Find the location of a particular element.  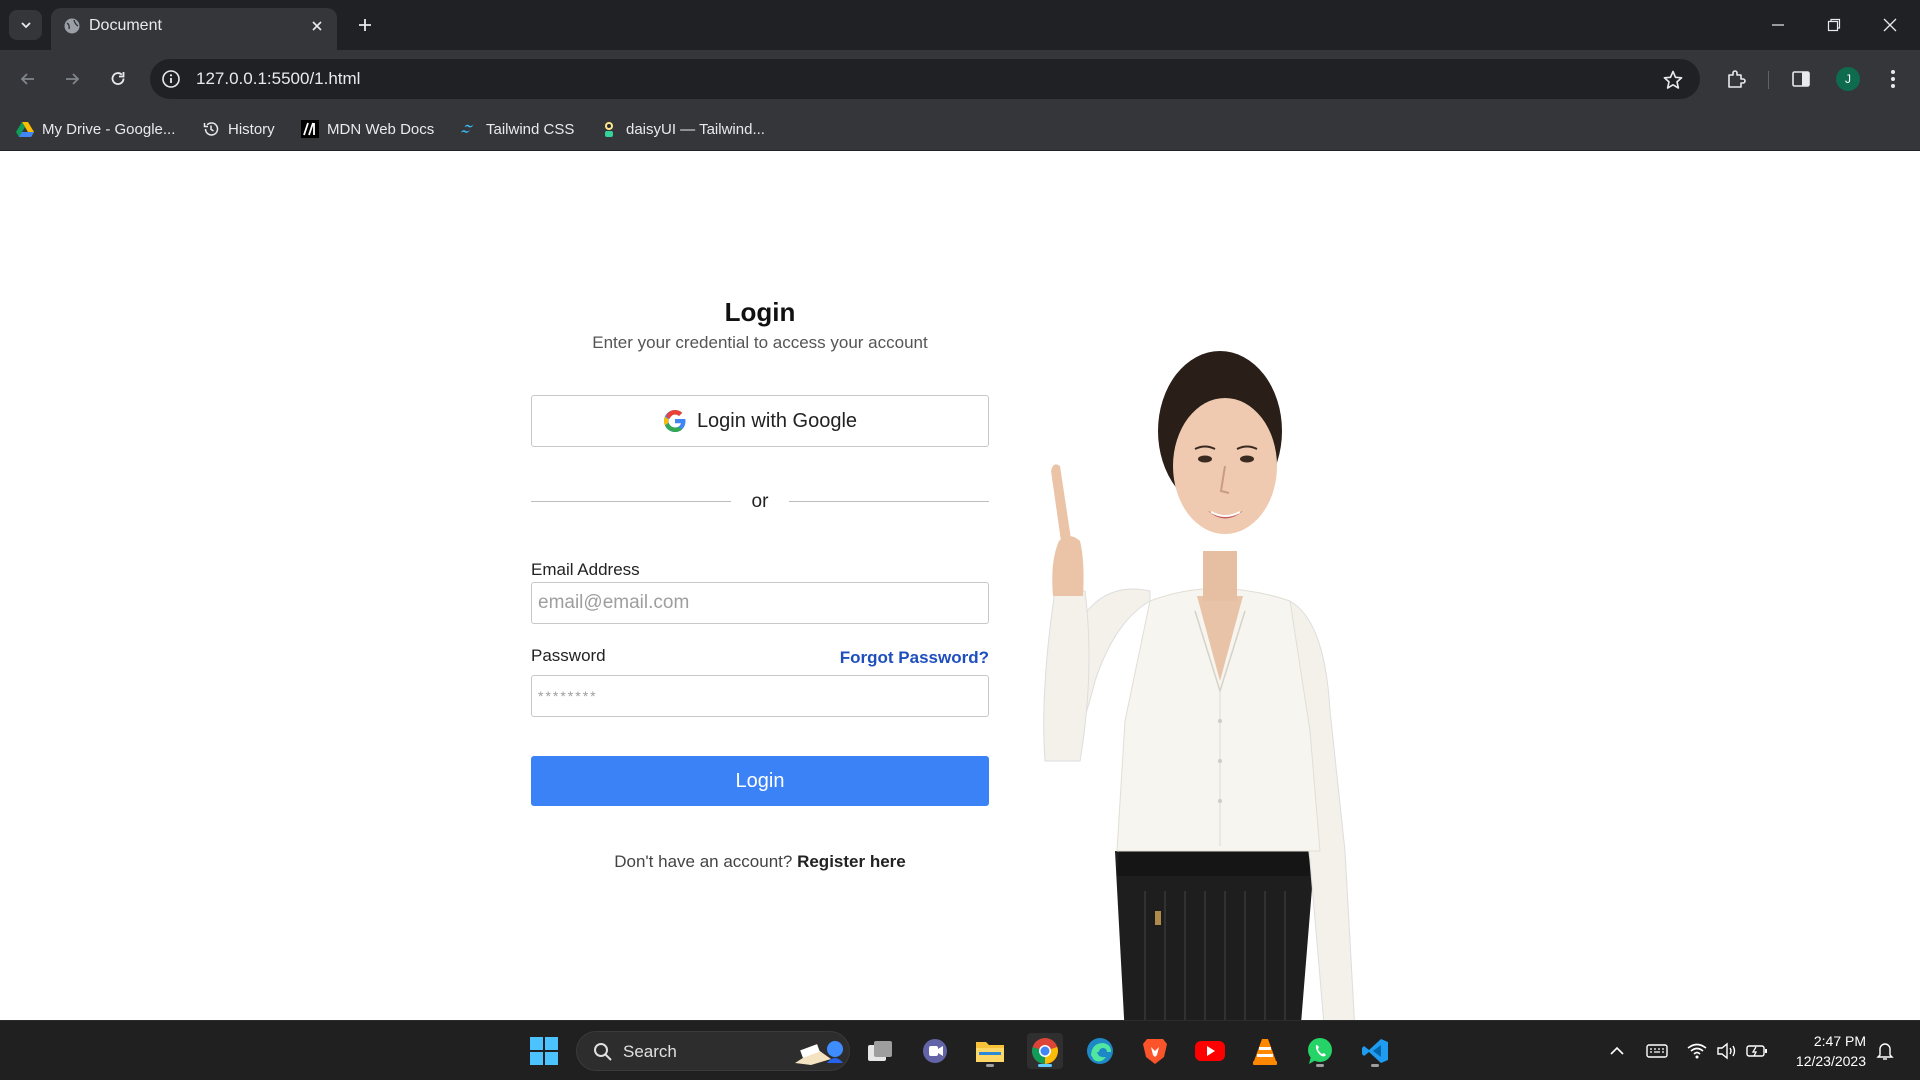

wifi-icon is located at coordinates (1697, 1051).